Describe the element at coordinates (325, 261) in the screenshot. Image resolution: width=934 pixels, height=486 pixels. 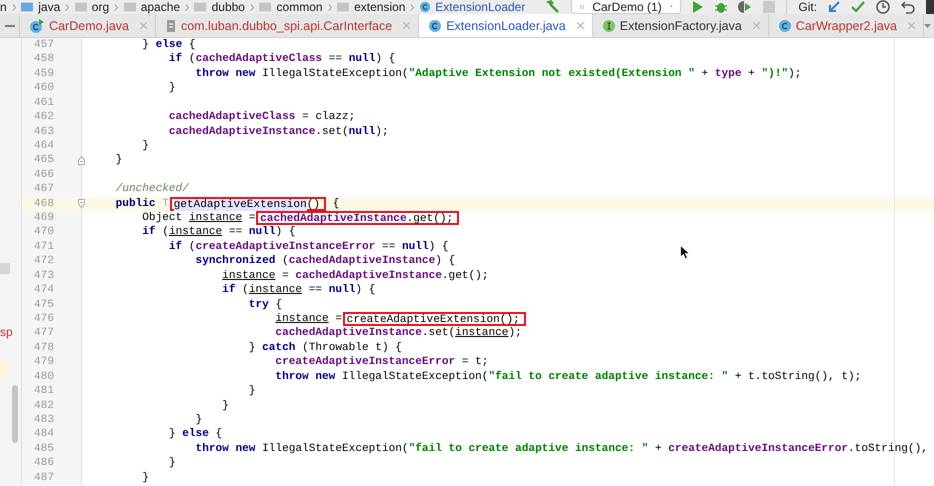
I see `code-text: synchronized (cachedAdaptiveInstance) {` at that location.